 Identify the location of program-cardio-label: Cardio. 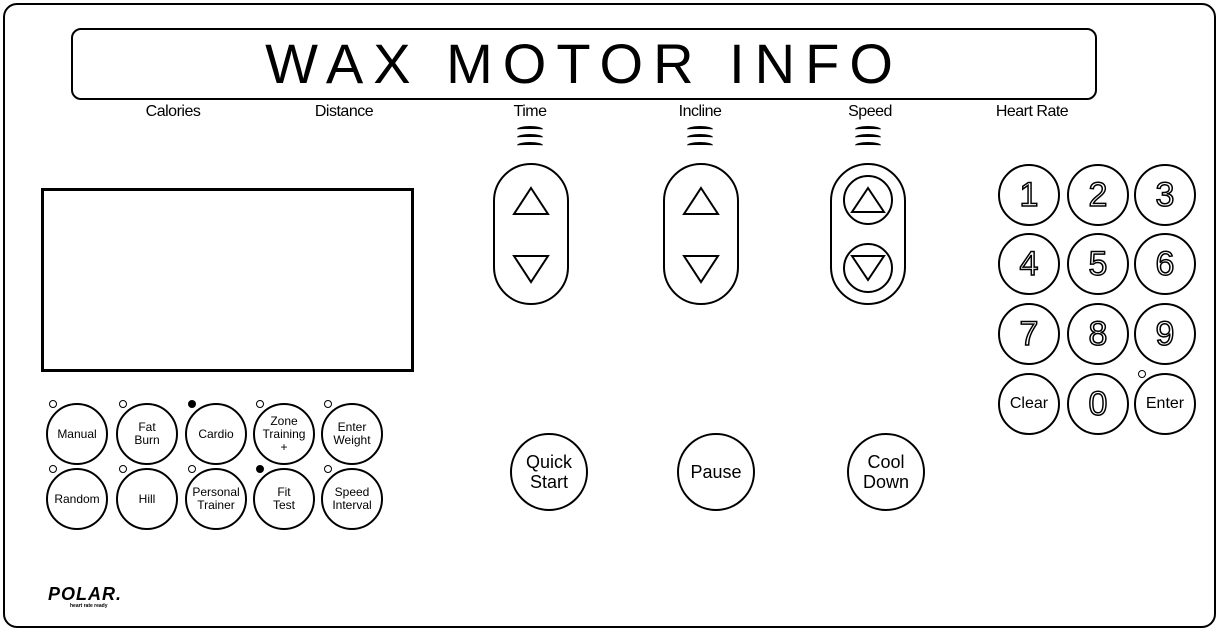
(216, 433).